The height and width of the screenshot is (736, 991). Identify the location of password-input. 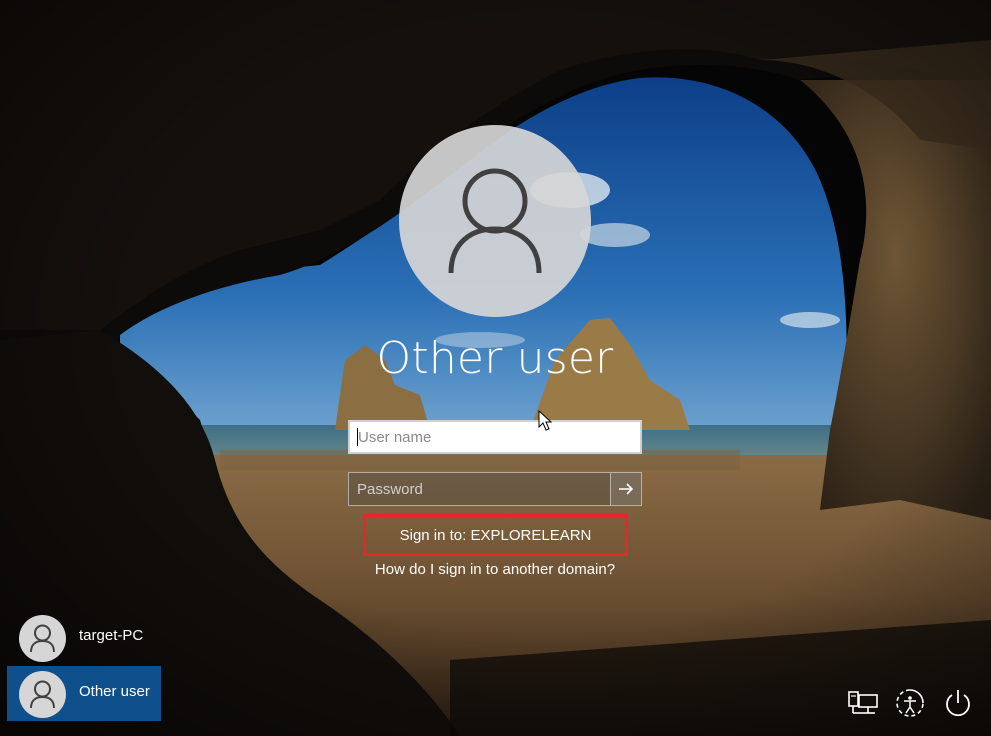
(479, 489).